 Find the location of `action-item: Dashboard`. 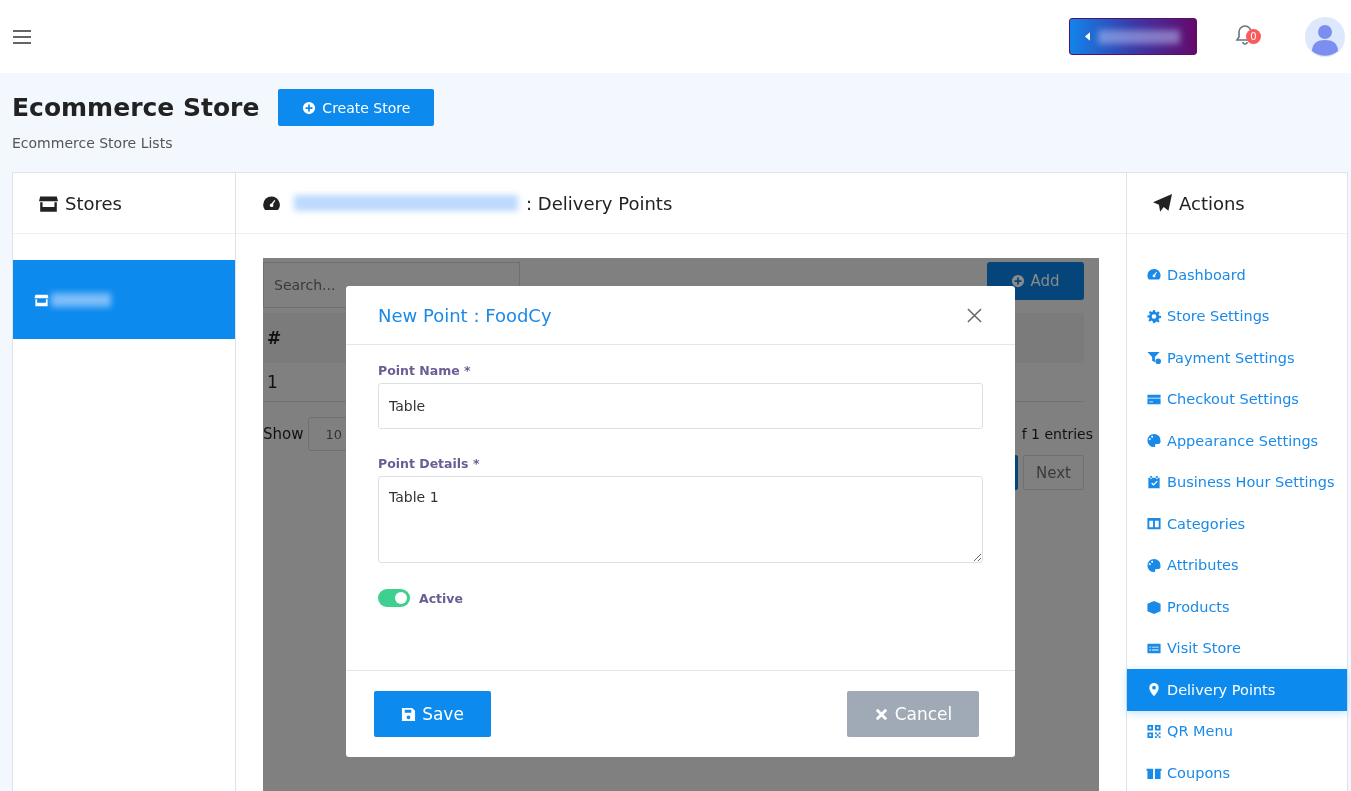

action-item: Dashboard is located at coordinates (1237, 275).